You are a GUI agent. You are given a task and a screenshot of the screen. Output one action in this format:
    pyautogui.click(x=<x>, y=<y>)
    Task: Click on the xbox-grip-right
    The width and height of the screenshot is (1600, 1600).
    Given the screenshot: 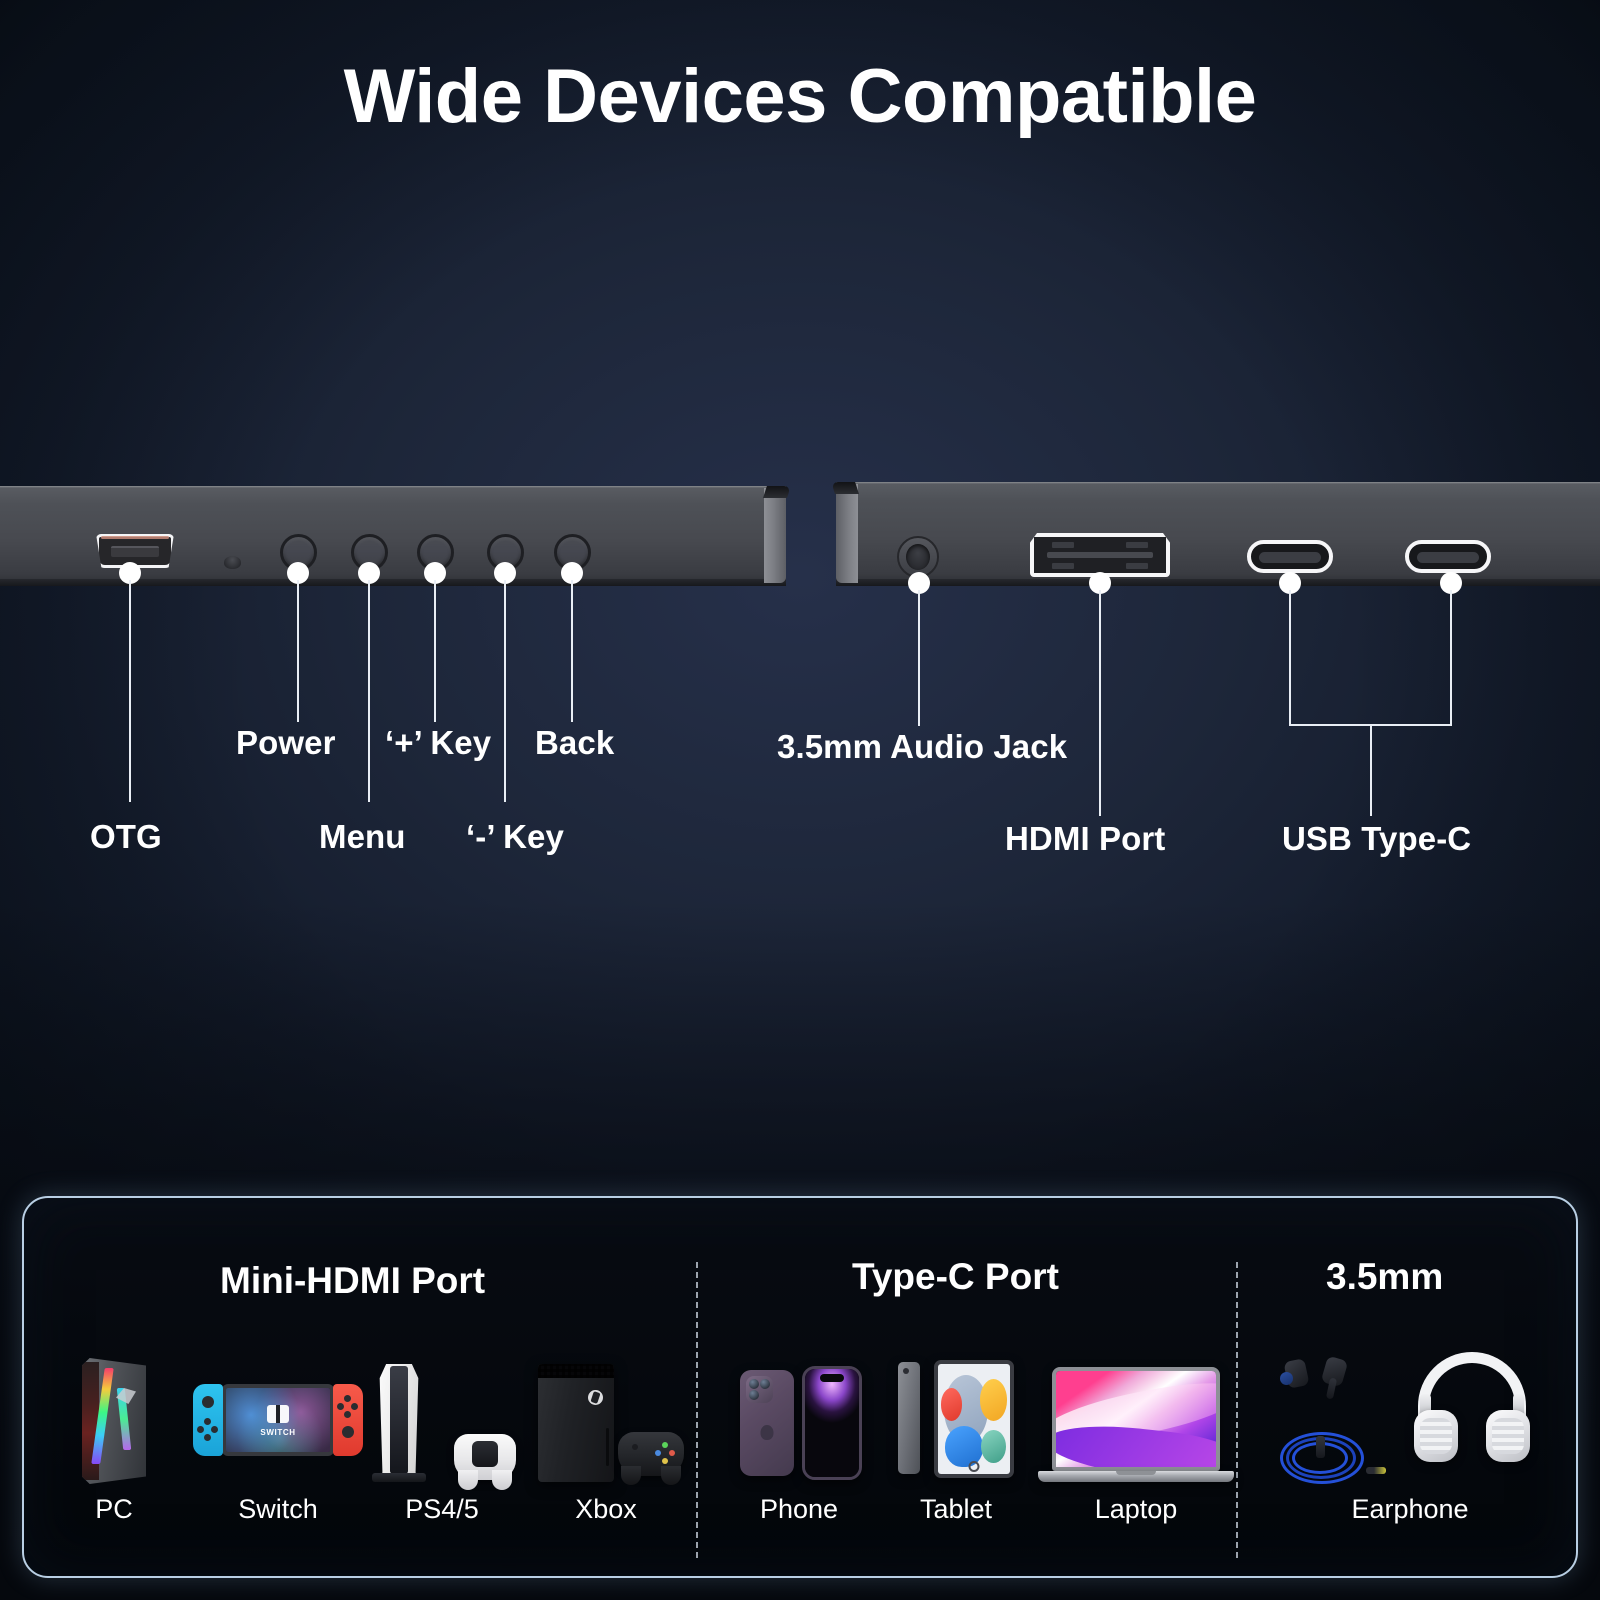 What is the action you would take?
    pyautogui.click(x=671, y=1475)
    